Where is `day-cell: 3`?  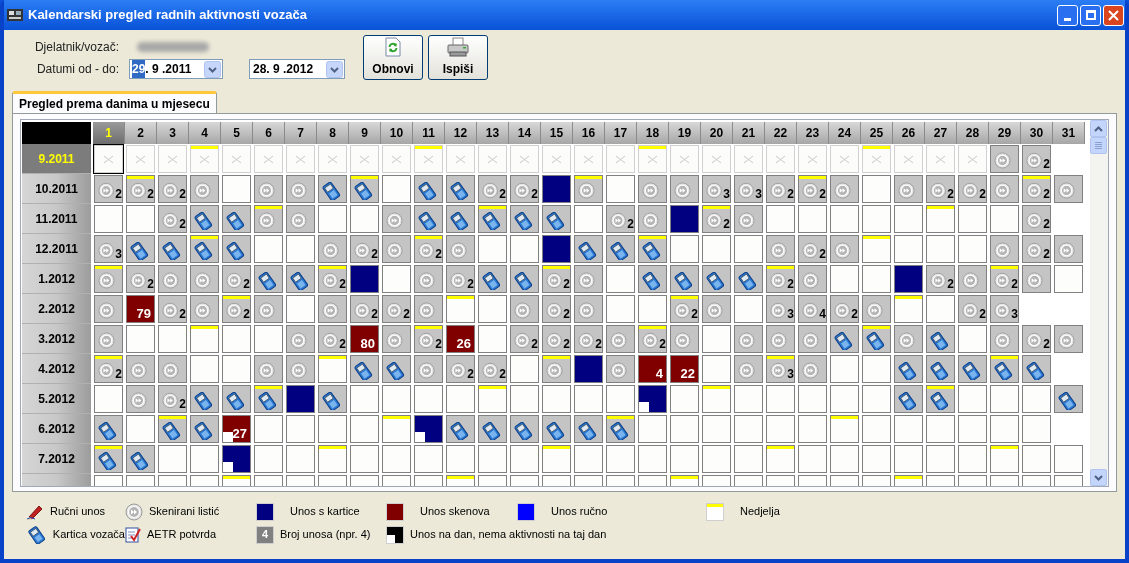 day-cell: 3 is located at coordinates (748, 189).